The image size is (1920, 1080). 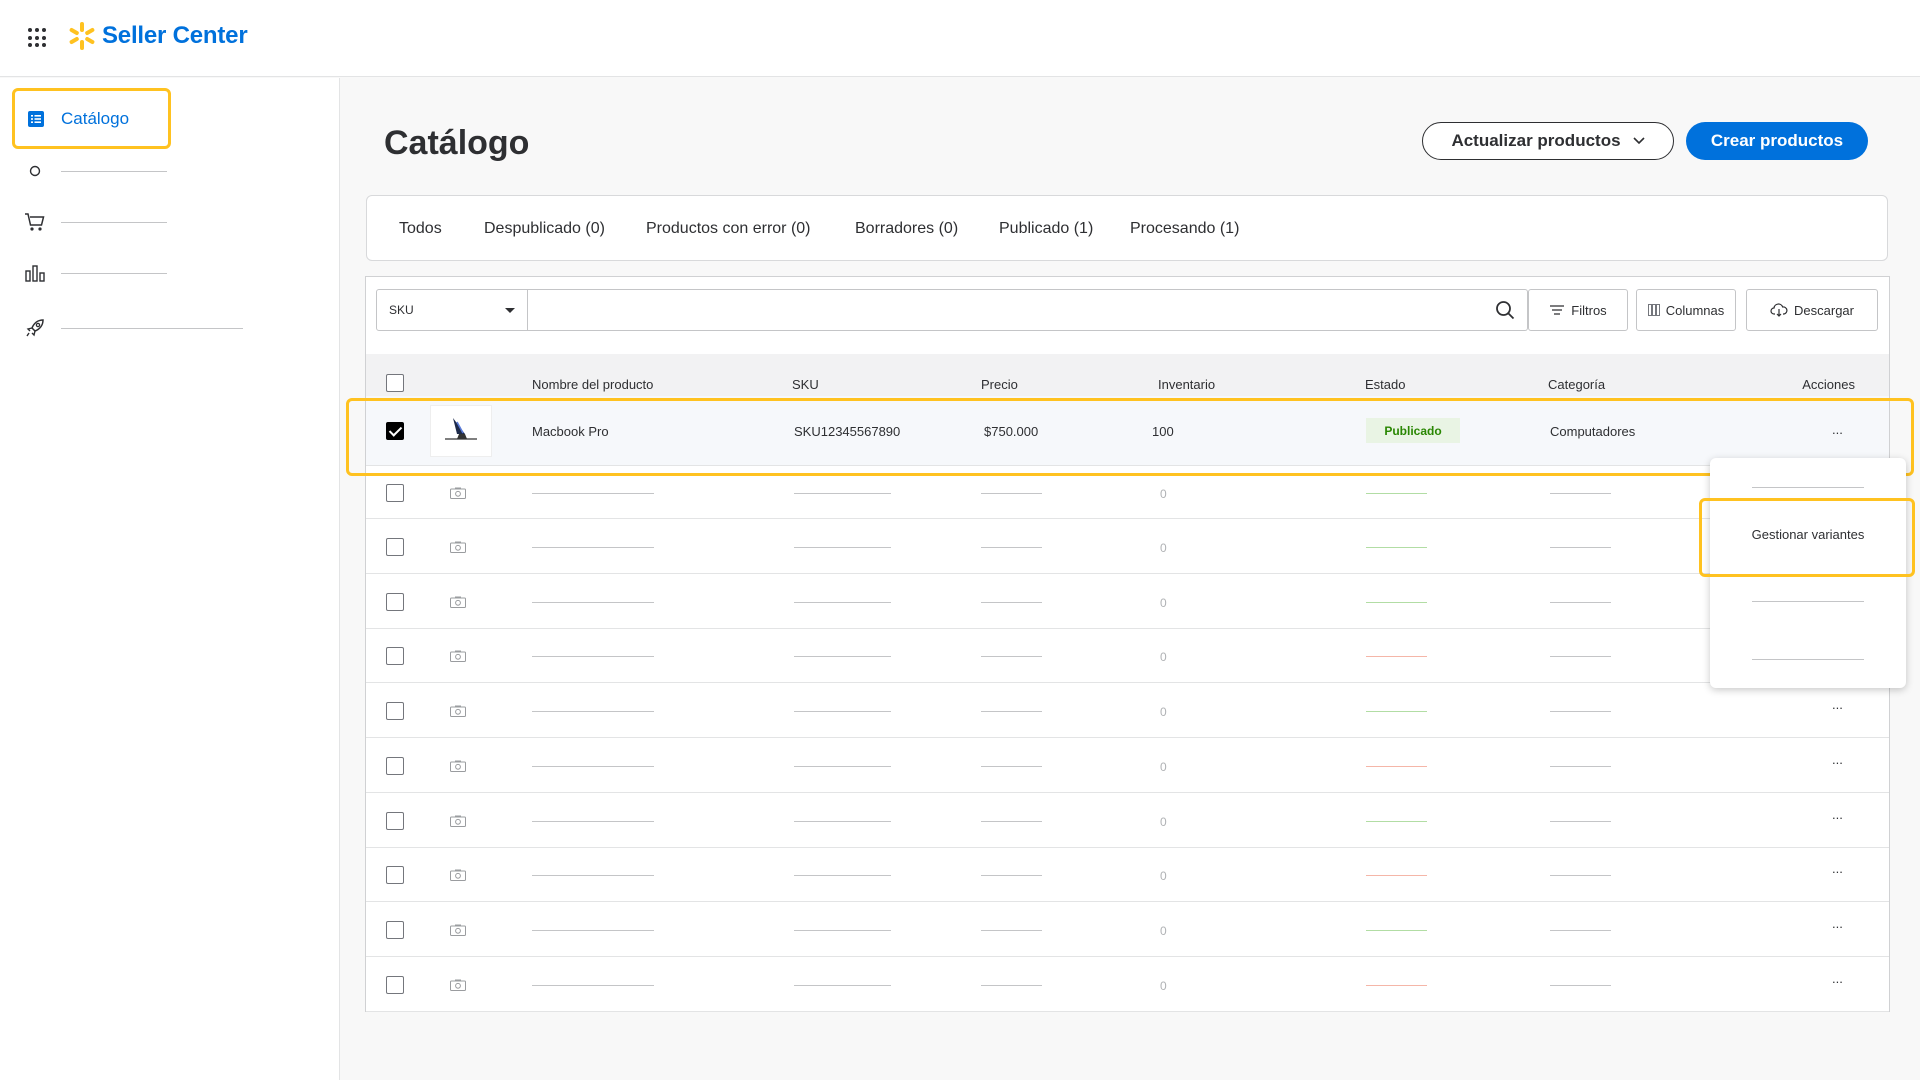 I want to click on tab-despublicado: Despublicado (0), so click(x=544, y=229).